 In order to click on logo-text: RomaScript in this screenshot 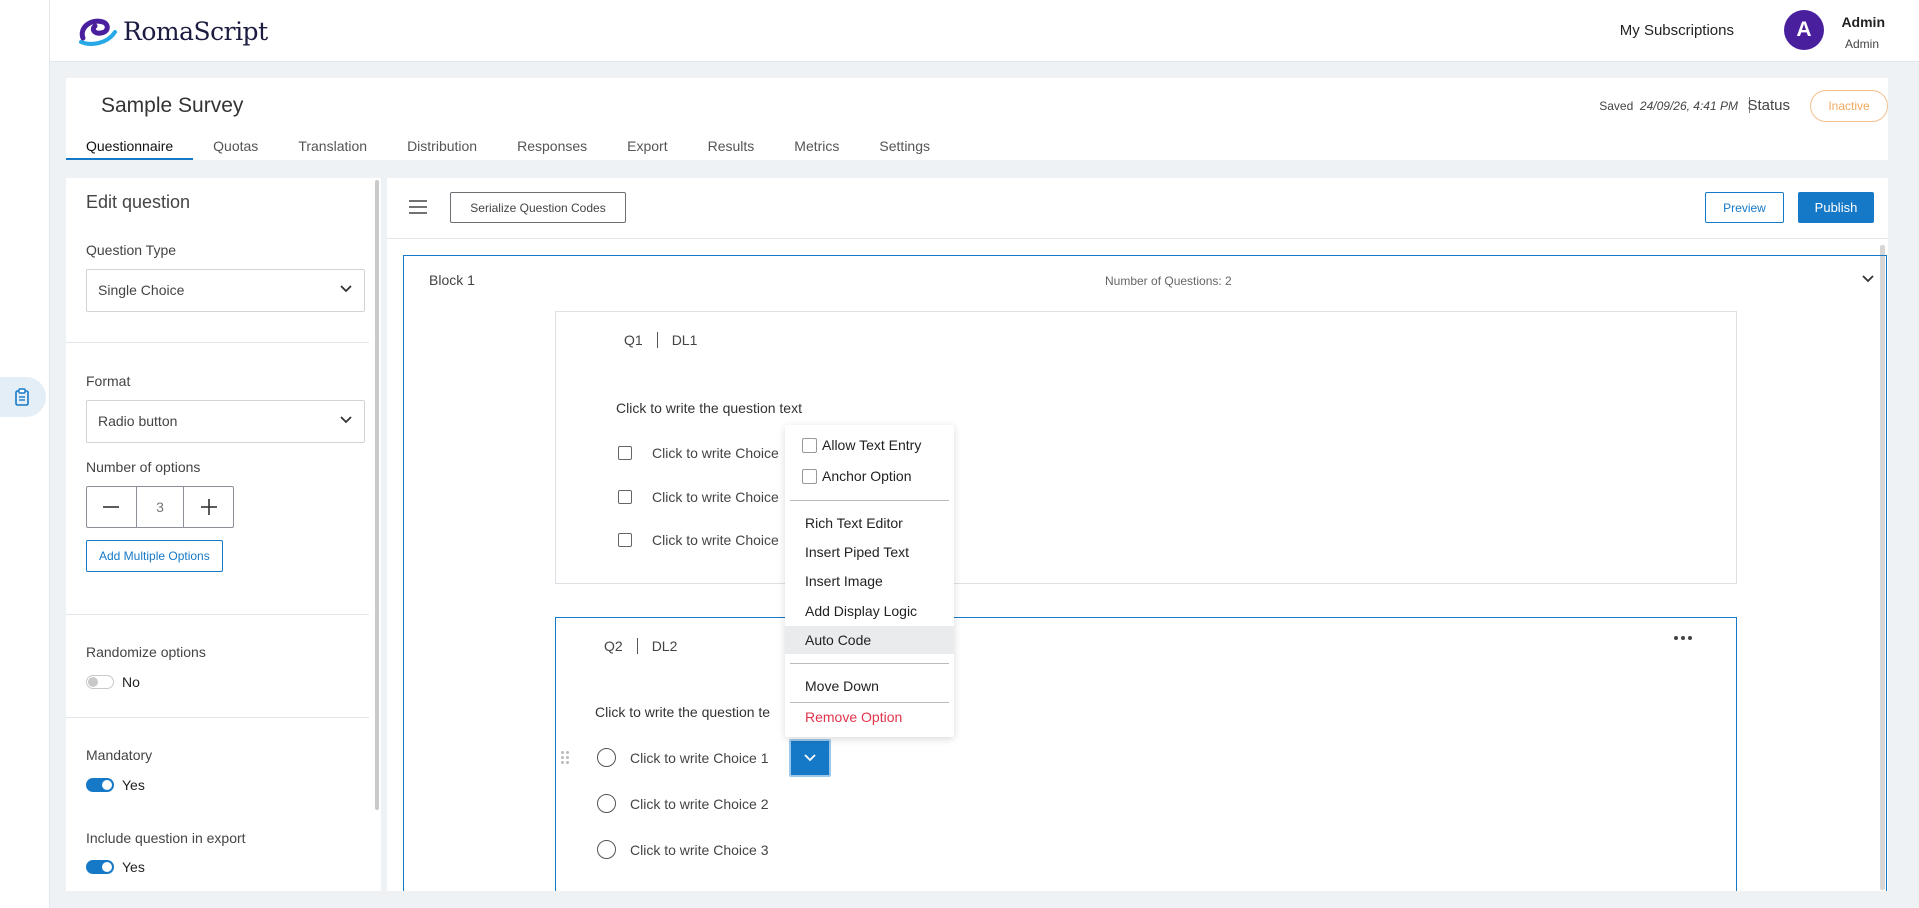, I will do `click(195, 31)`.